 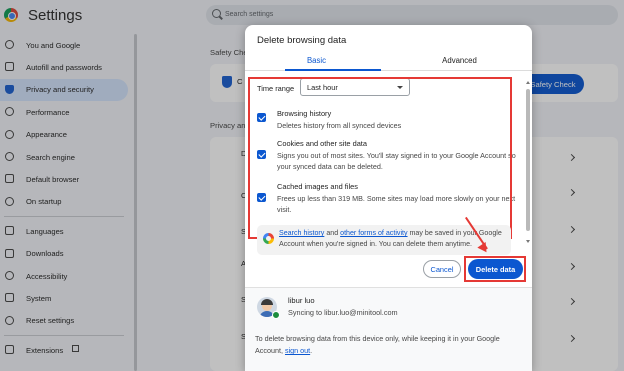 What do you see at coordinates (268, 238) in the screenshot?
I see `google-icon` at bounding box center [268, 238].